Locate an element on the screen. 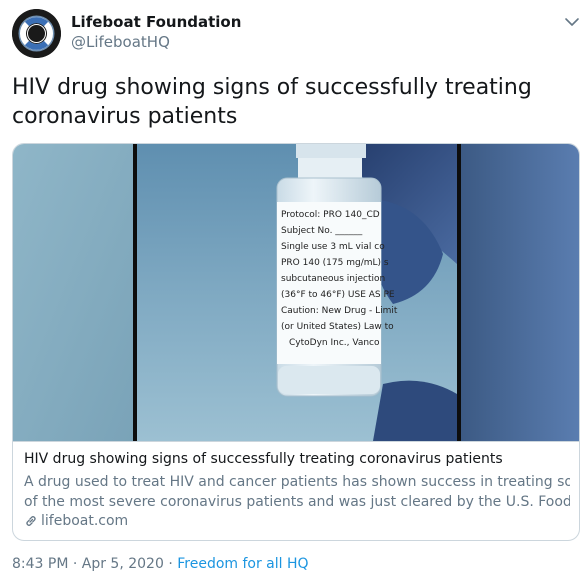 Image resolution: width=588 pixels, height=582 pixels. more-options-button is located at coordinates (572, 22).